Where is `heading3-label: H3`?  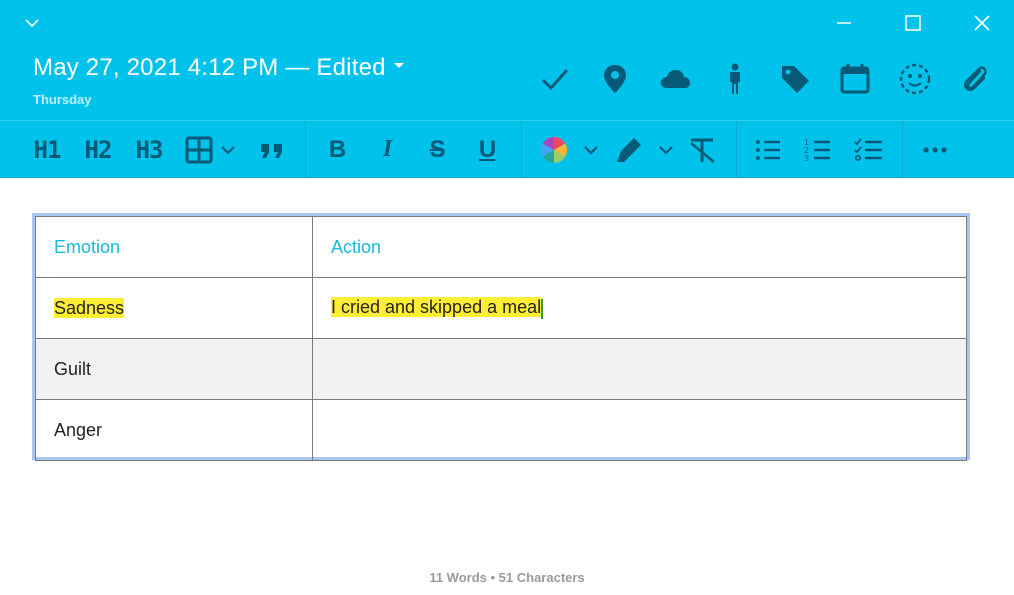 heading3-label: H3 is located at coordinates (149, 149).